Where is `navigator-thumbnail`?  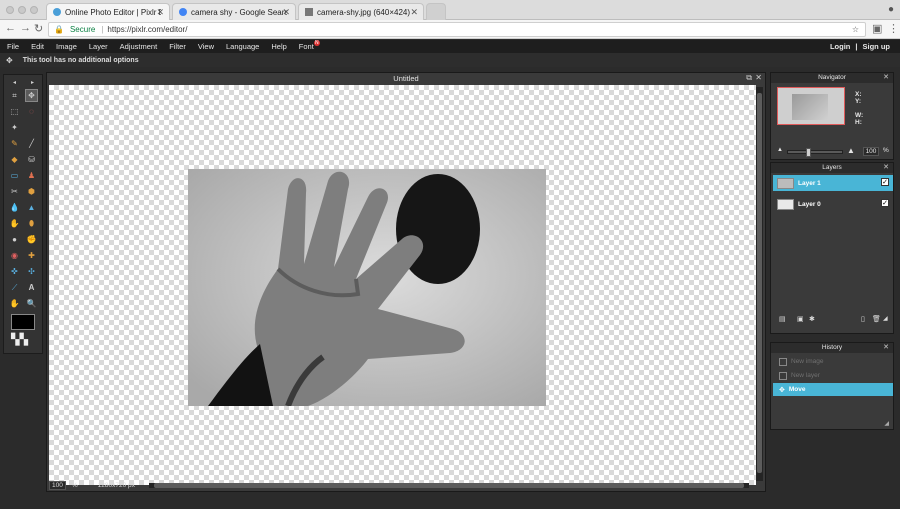 navigator-thumbnail is located at coordinates (811, 106).